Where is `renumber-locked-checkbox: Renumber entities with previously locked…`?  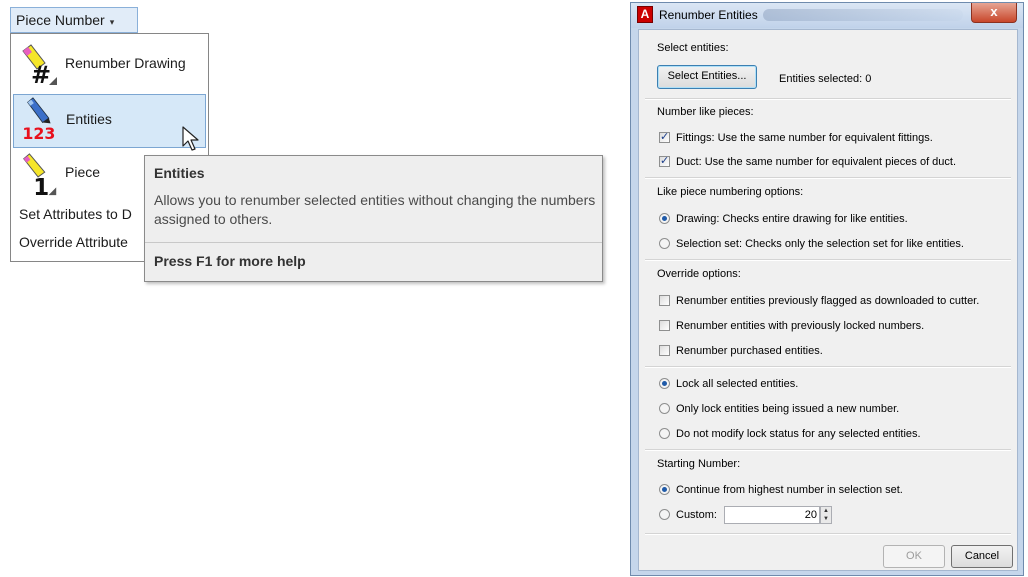
renumber-locked-checkbox: Renumber entities with previously locked… is located at coordinates (791, 326).